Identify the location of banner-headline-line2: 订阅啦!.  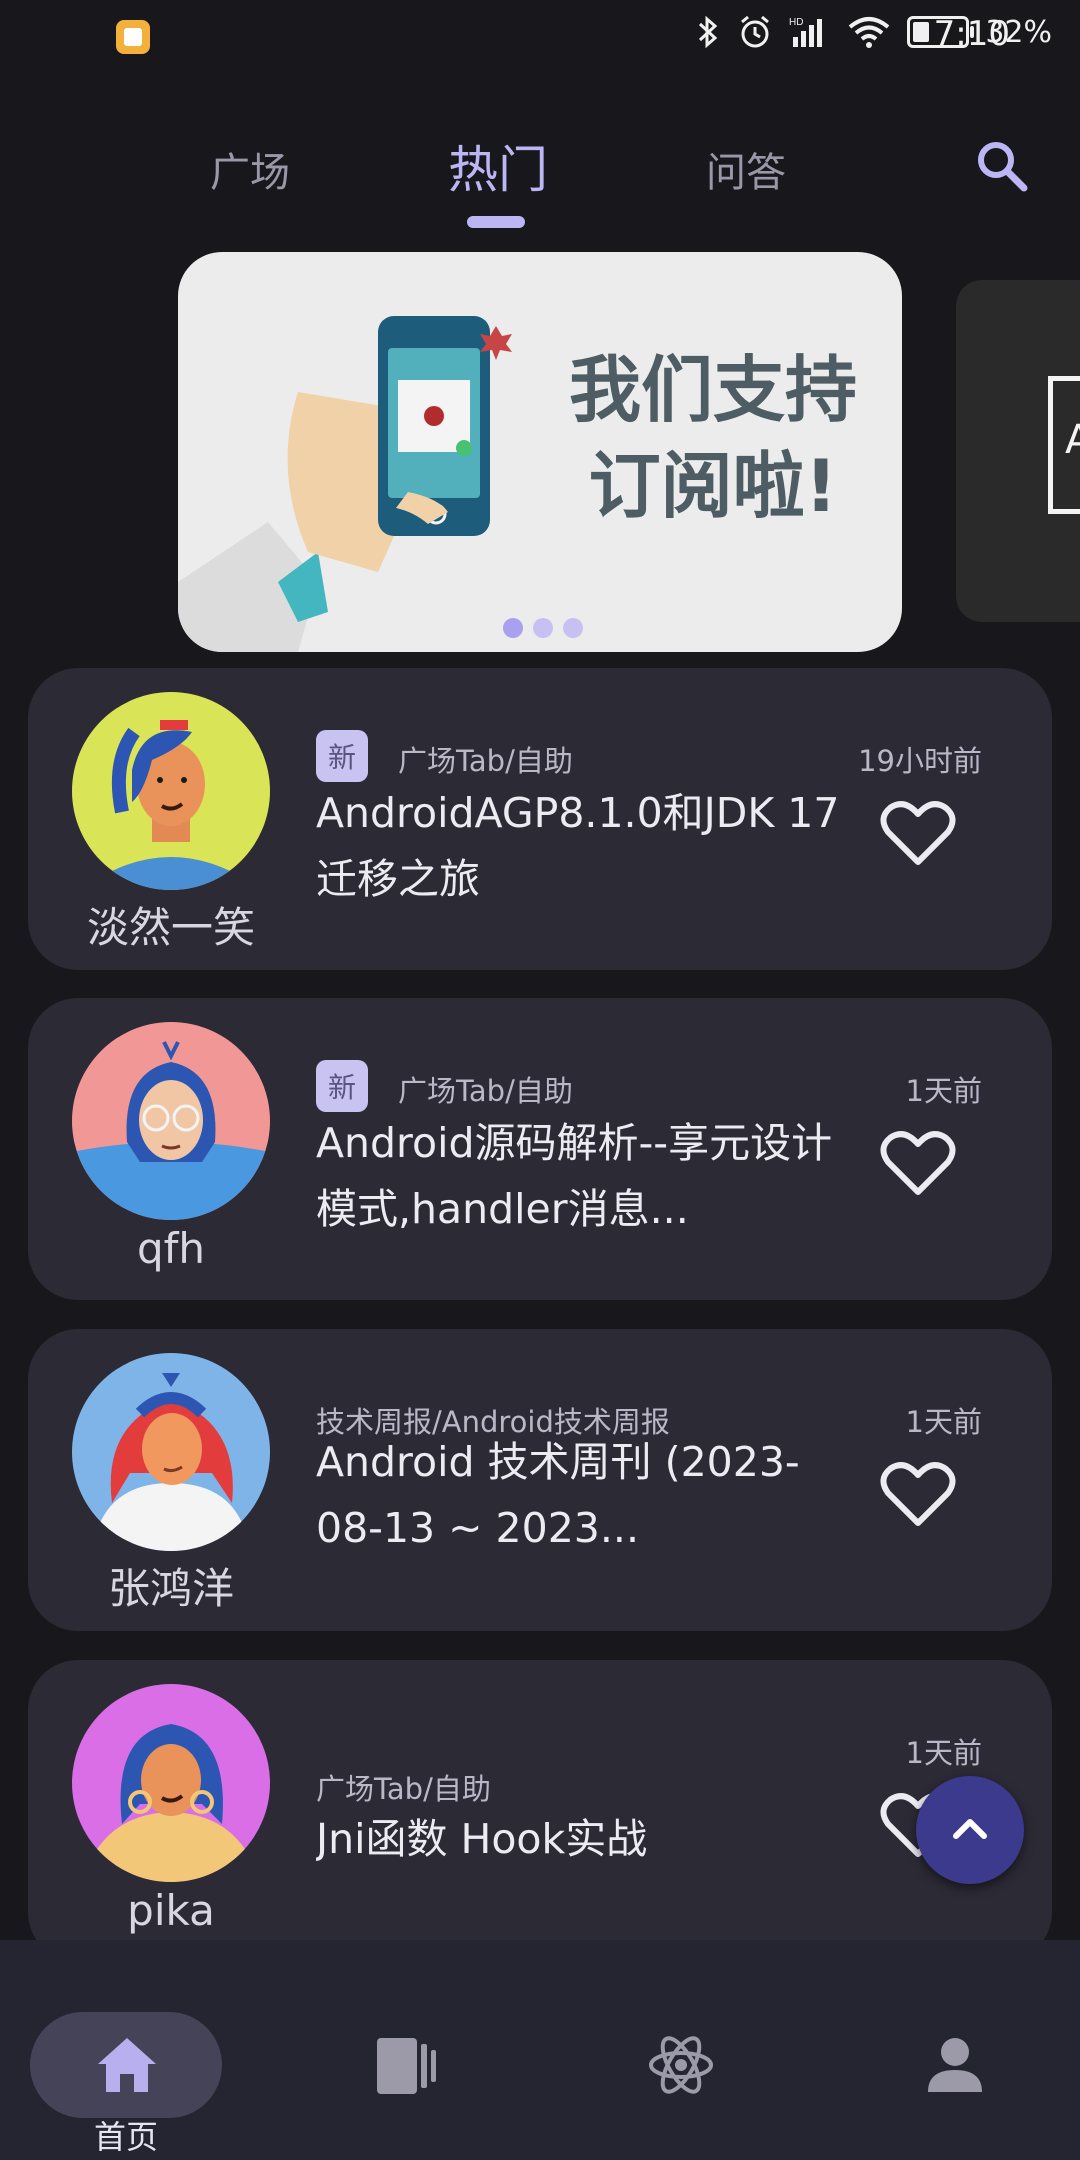
(713, 486).